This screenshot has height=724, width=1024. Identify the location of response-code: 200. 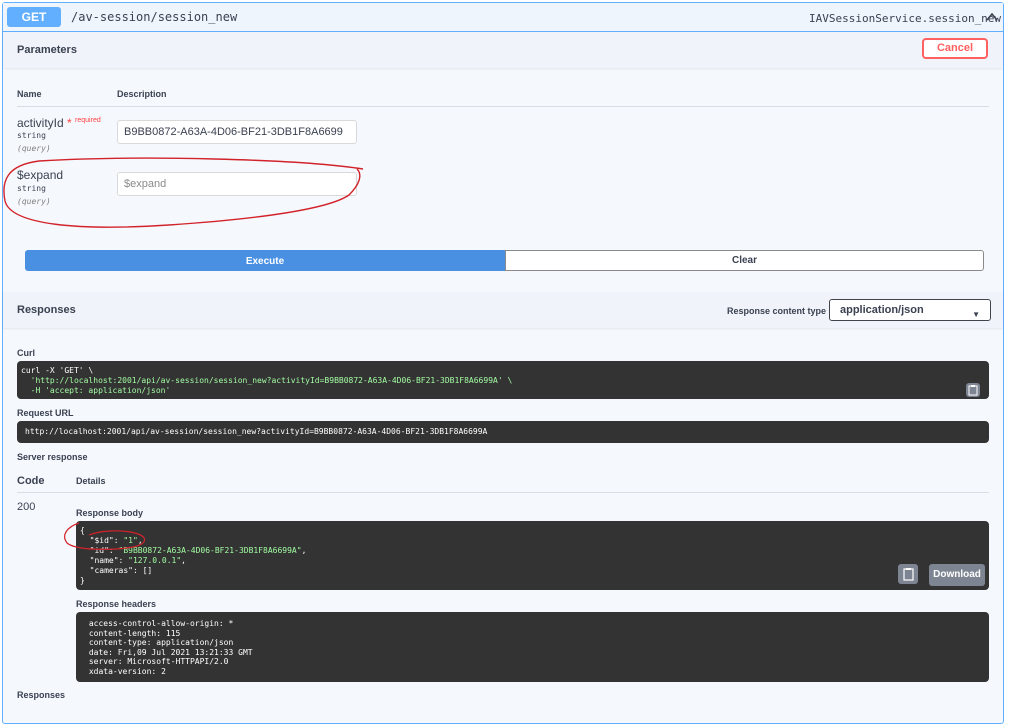
(26, 507).